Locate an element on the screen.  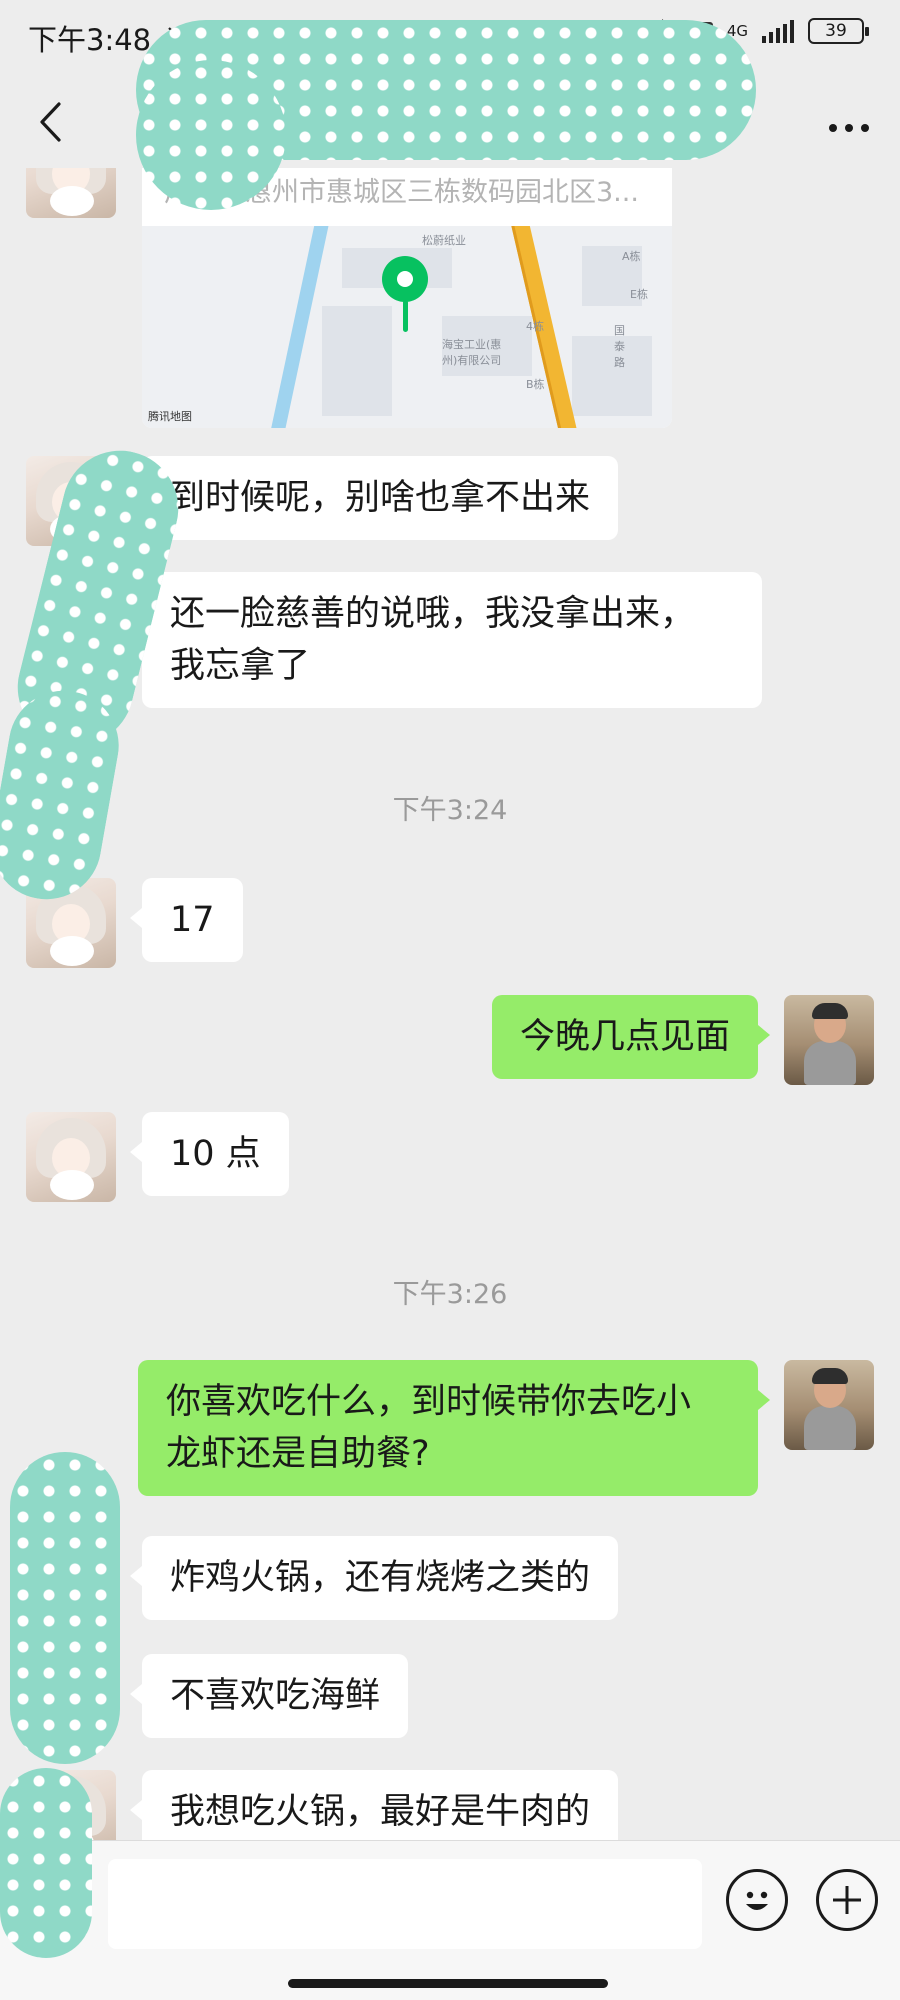
message-bubble: 17 is located at coordinates (186, 920).